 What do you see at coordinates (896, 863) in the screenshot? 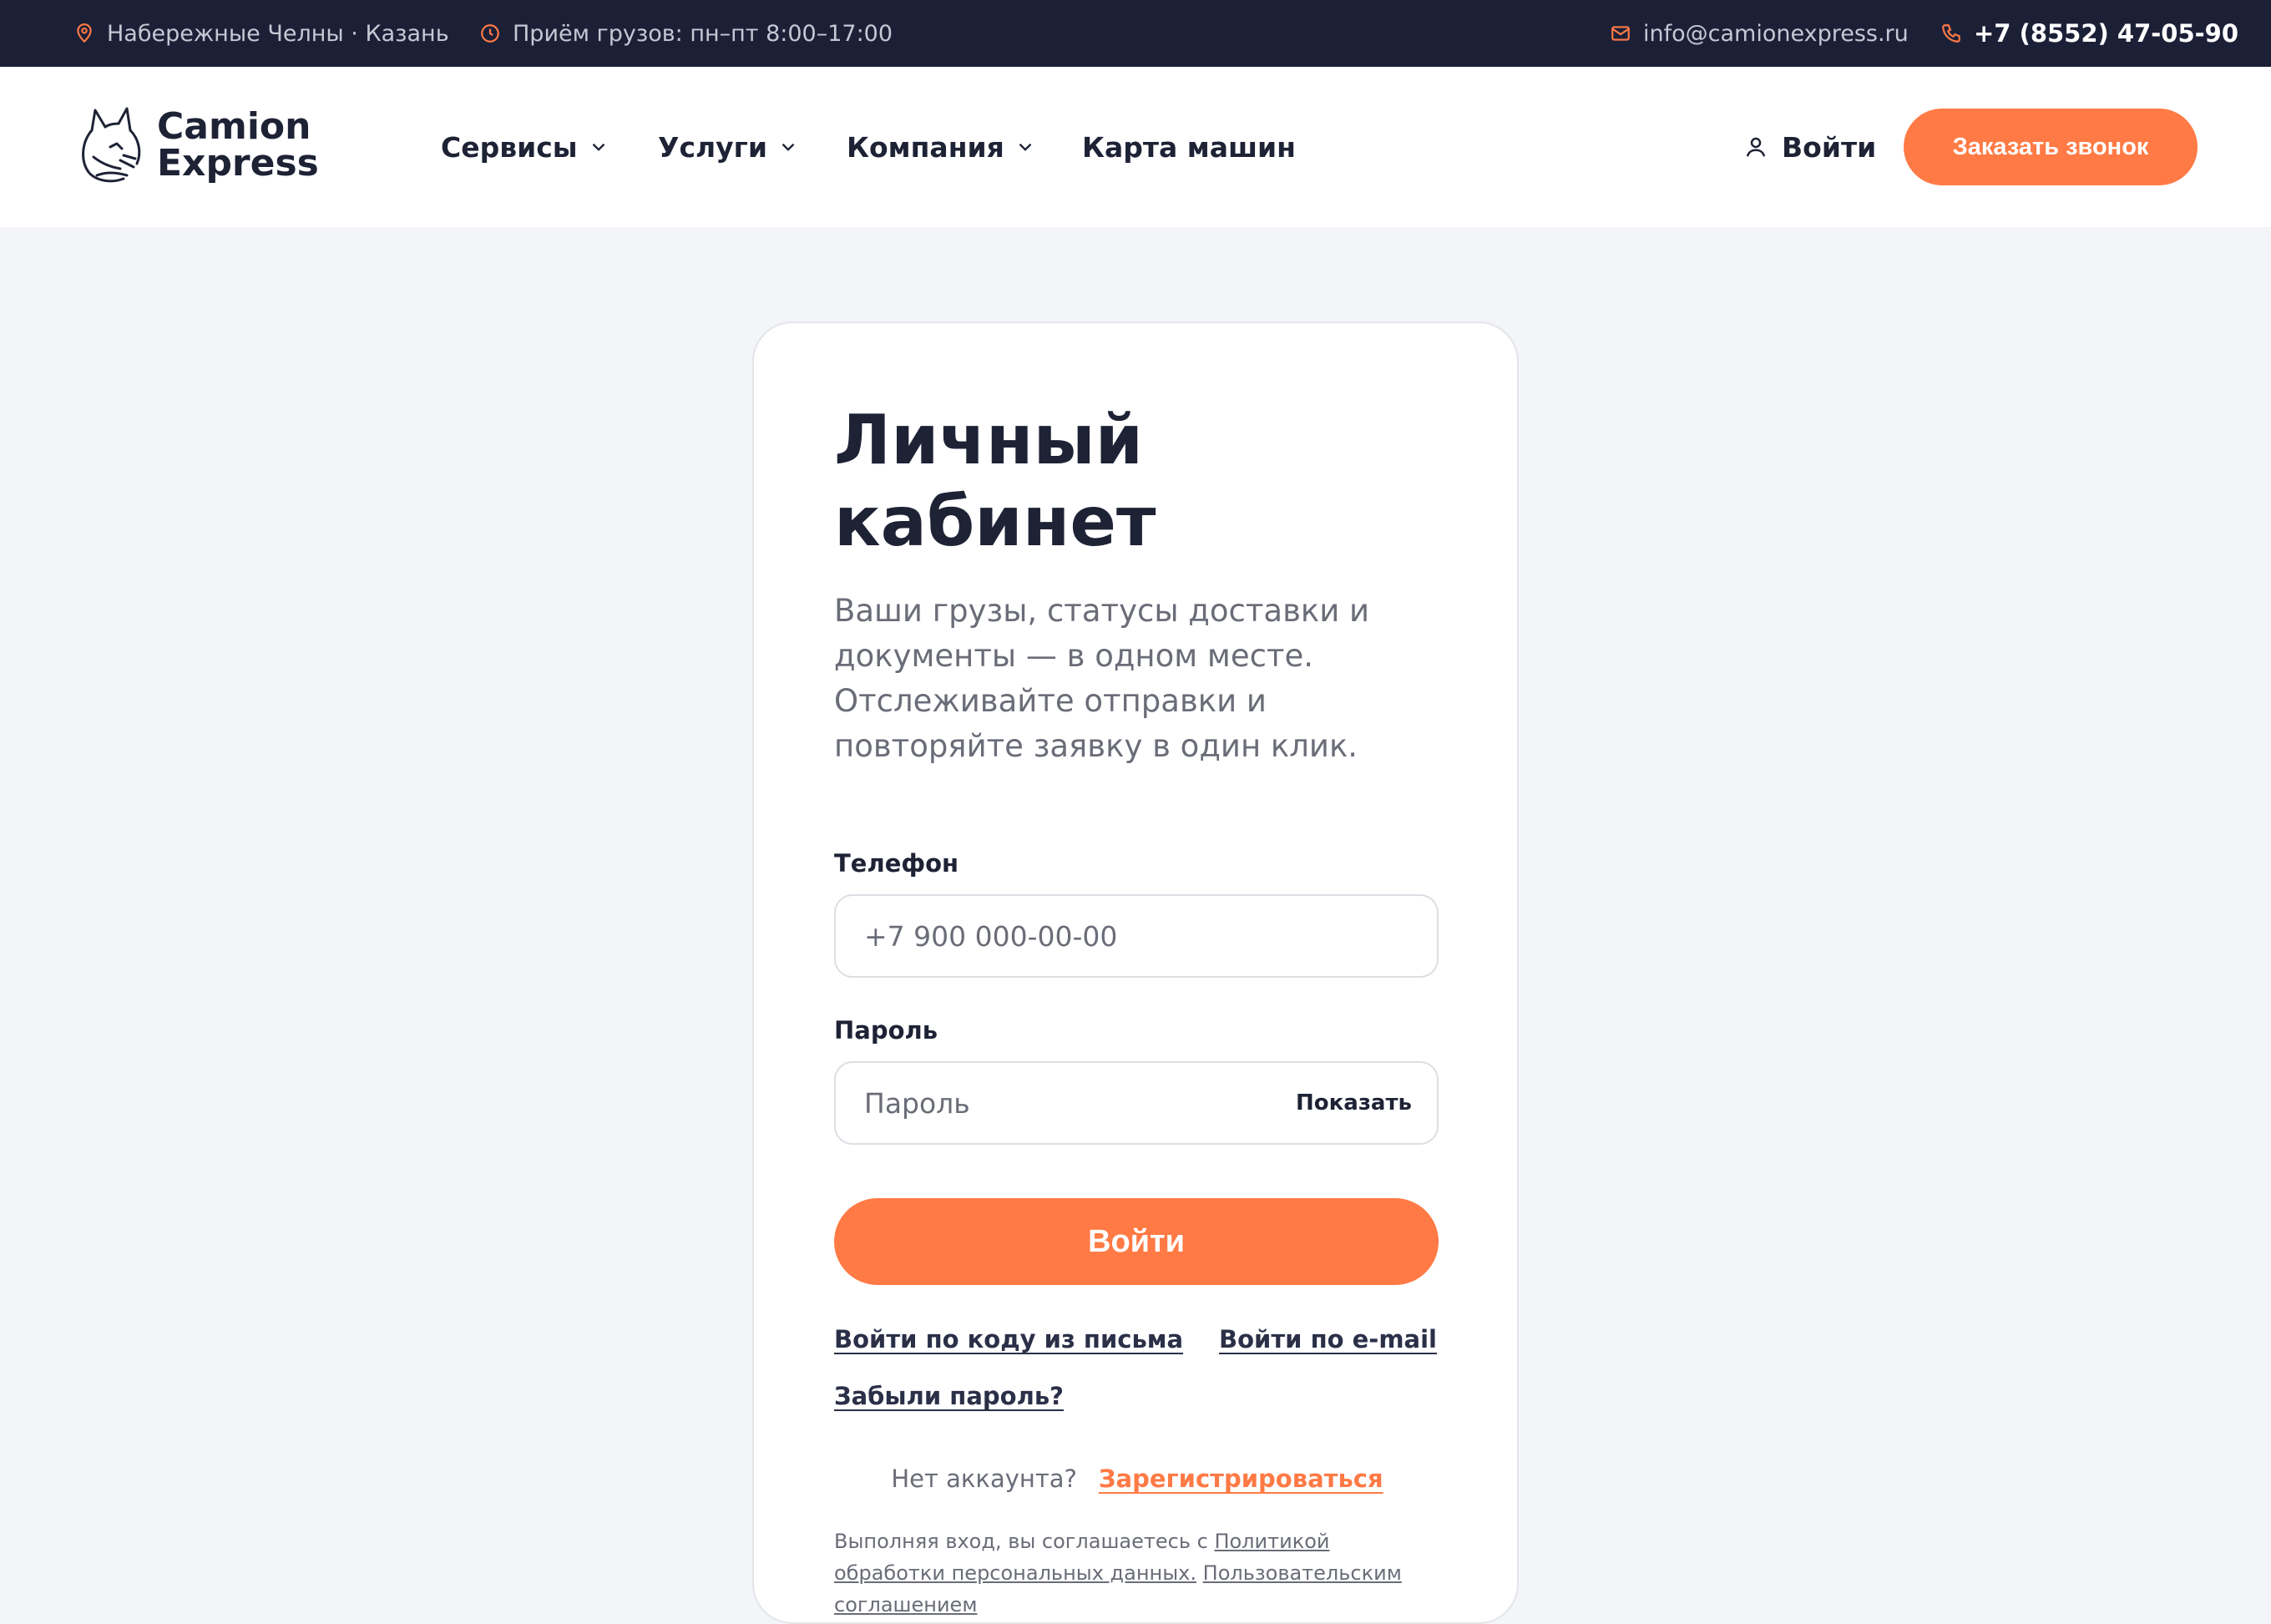
I see `phone-label: Телефон` at bounding box center [896, 863].